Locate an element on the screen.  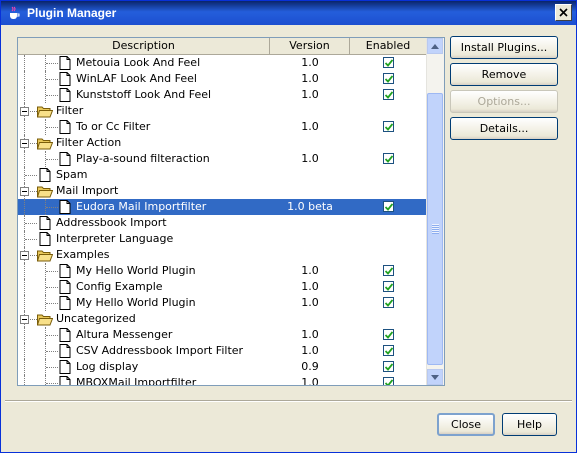
help-button: Help is located at coordinates (529, 424).